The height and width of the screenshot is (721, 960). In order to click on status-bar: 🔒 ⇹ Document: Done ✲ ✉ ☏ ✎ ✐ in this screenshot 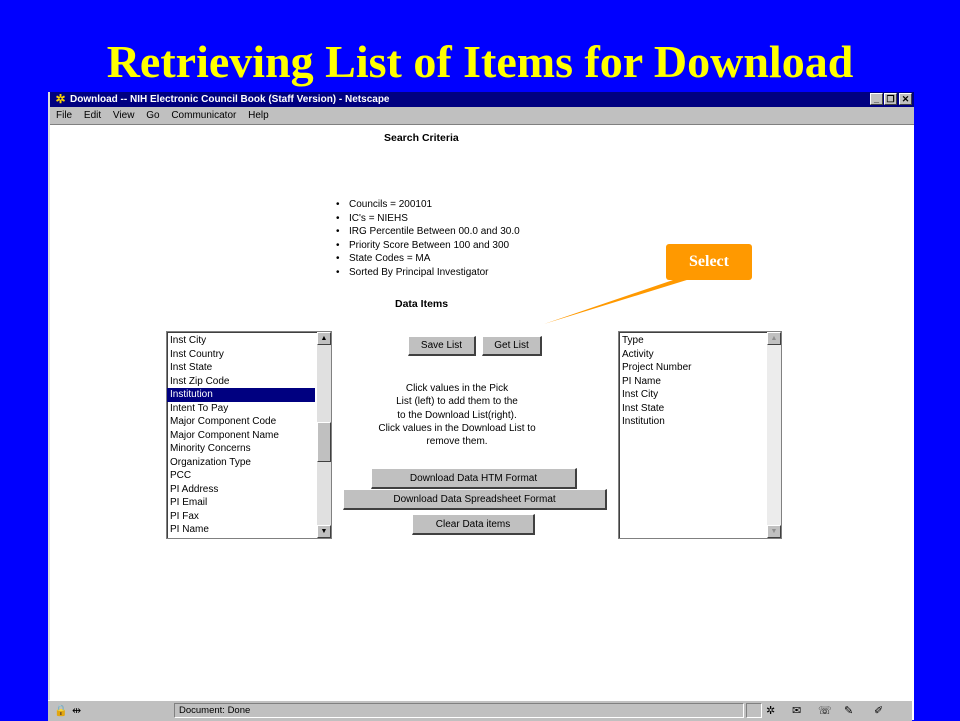, I will do `click(480, 710)`.